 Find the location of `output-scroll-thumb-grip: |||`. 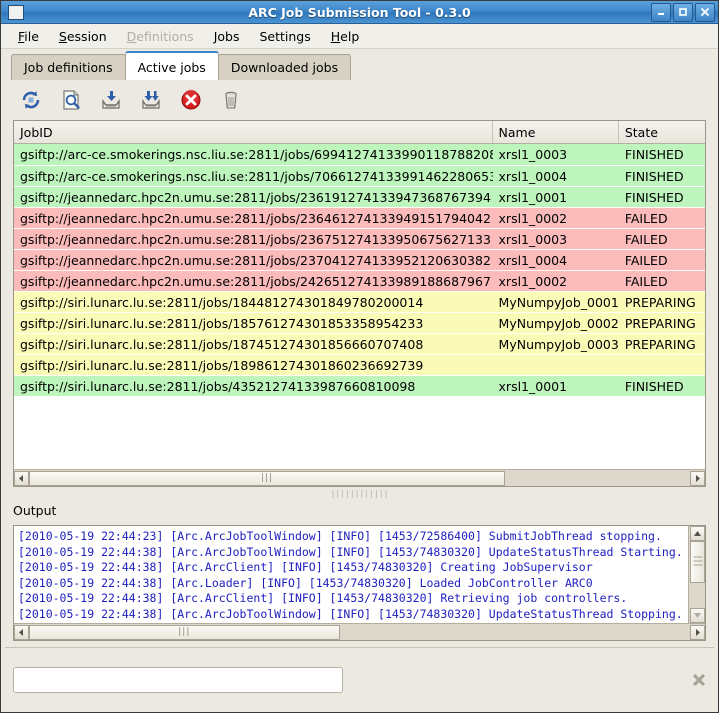

output-scroll-thumb-grip: ||| is located at coordinates (697, 561).